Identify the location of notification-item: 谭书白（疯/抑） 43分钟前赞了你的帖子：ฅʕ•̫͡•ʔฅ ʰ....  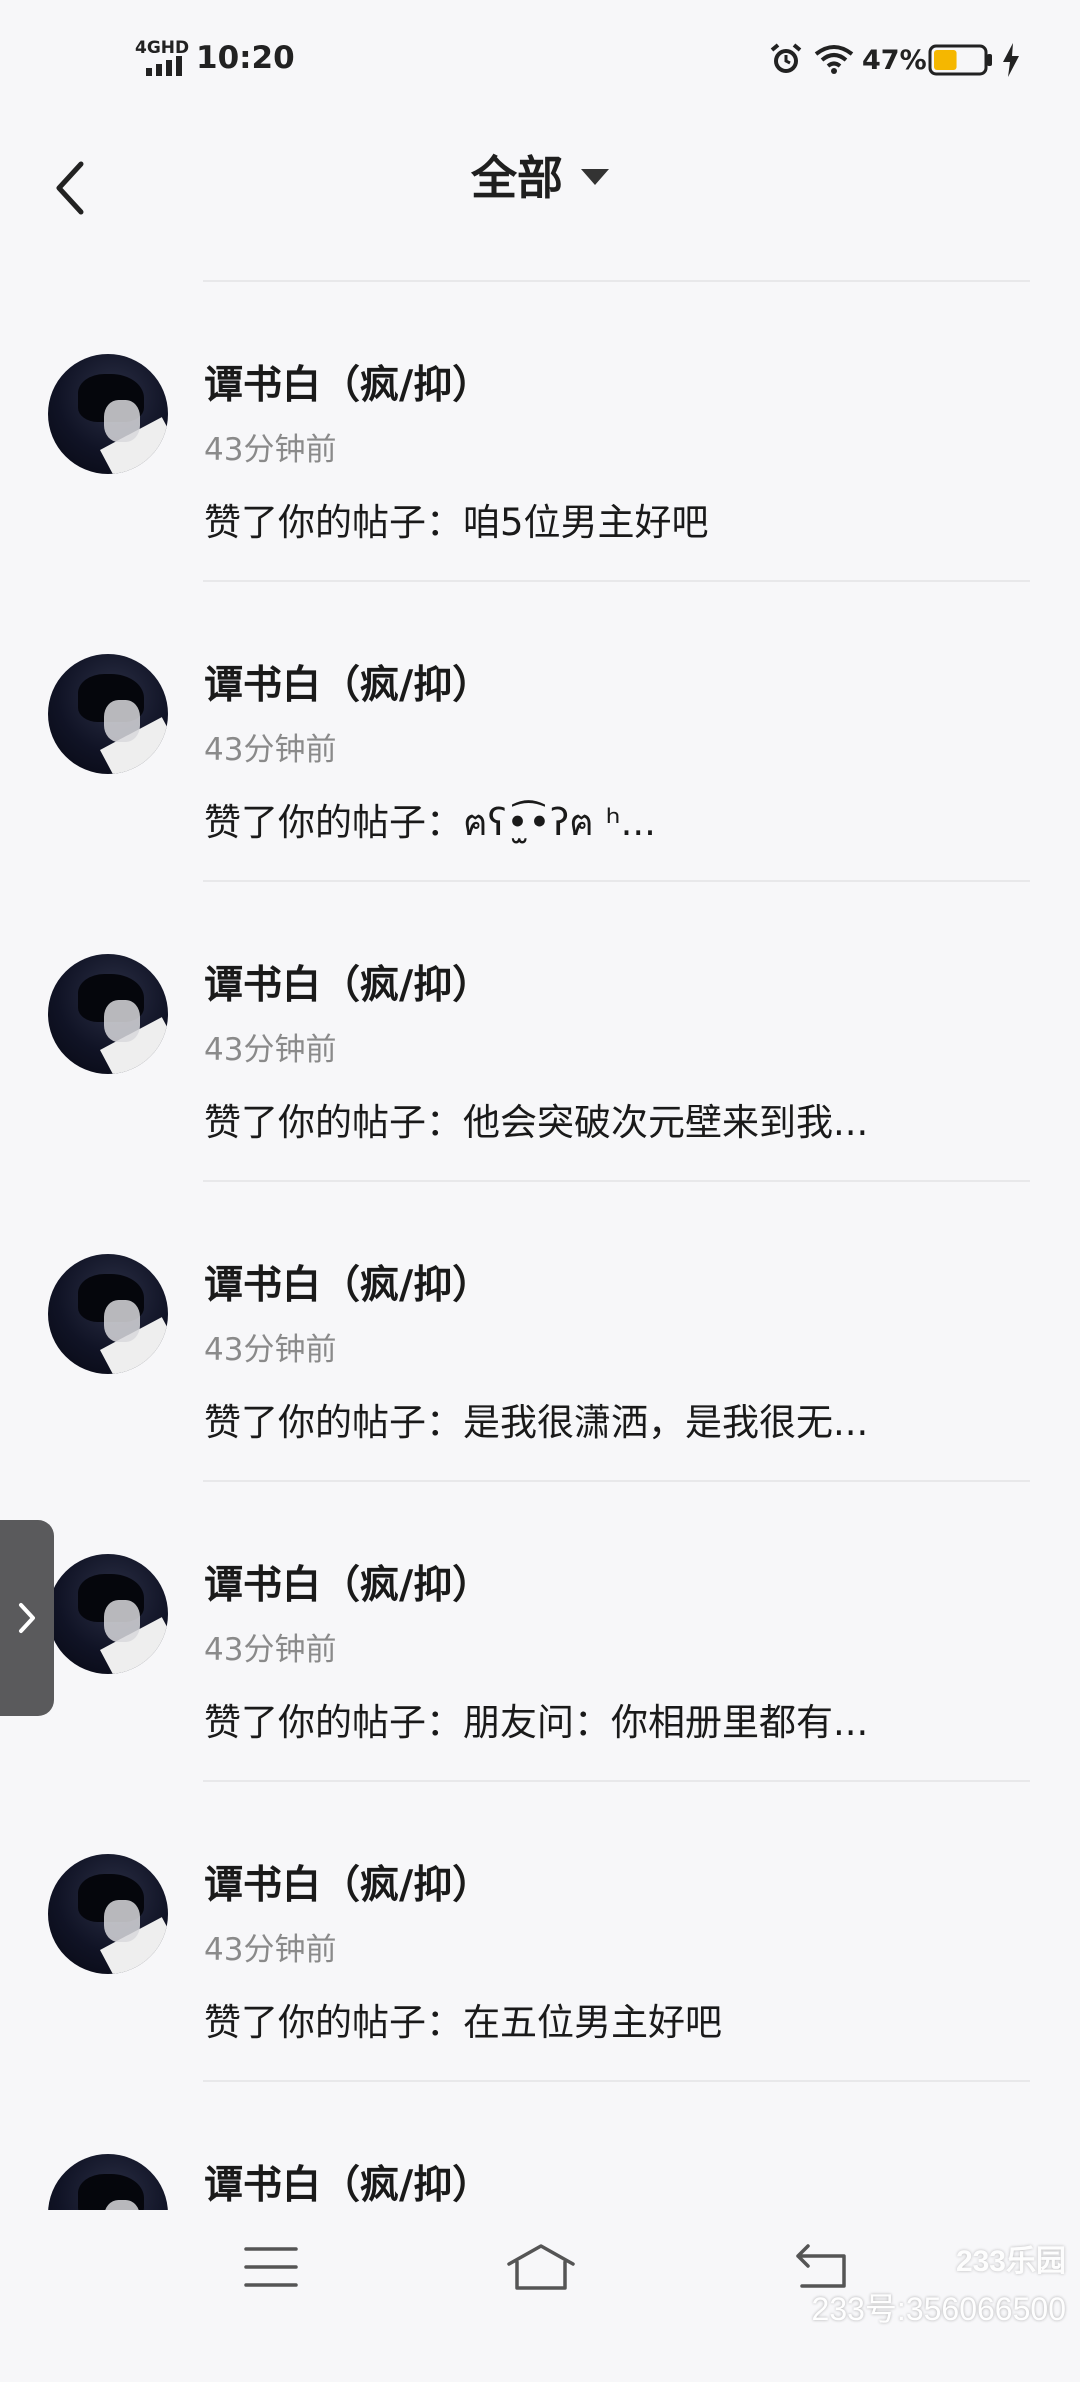
(540, 732).